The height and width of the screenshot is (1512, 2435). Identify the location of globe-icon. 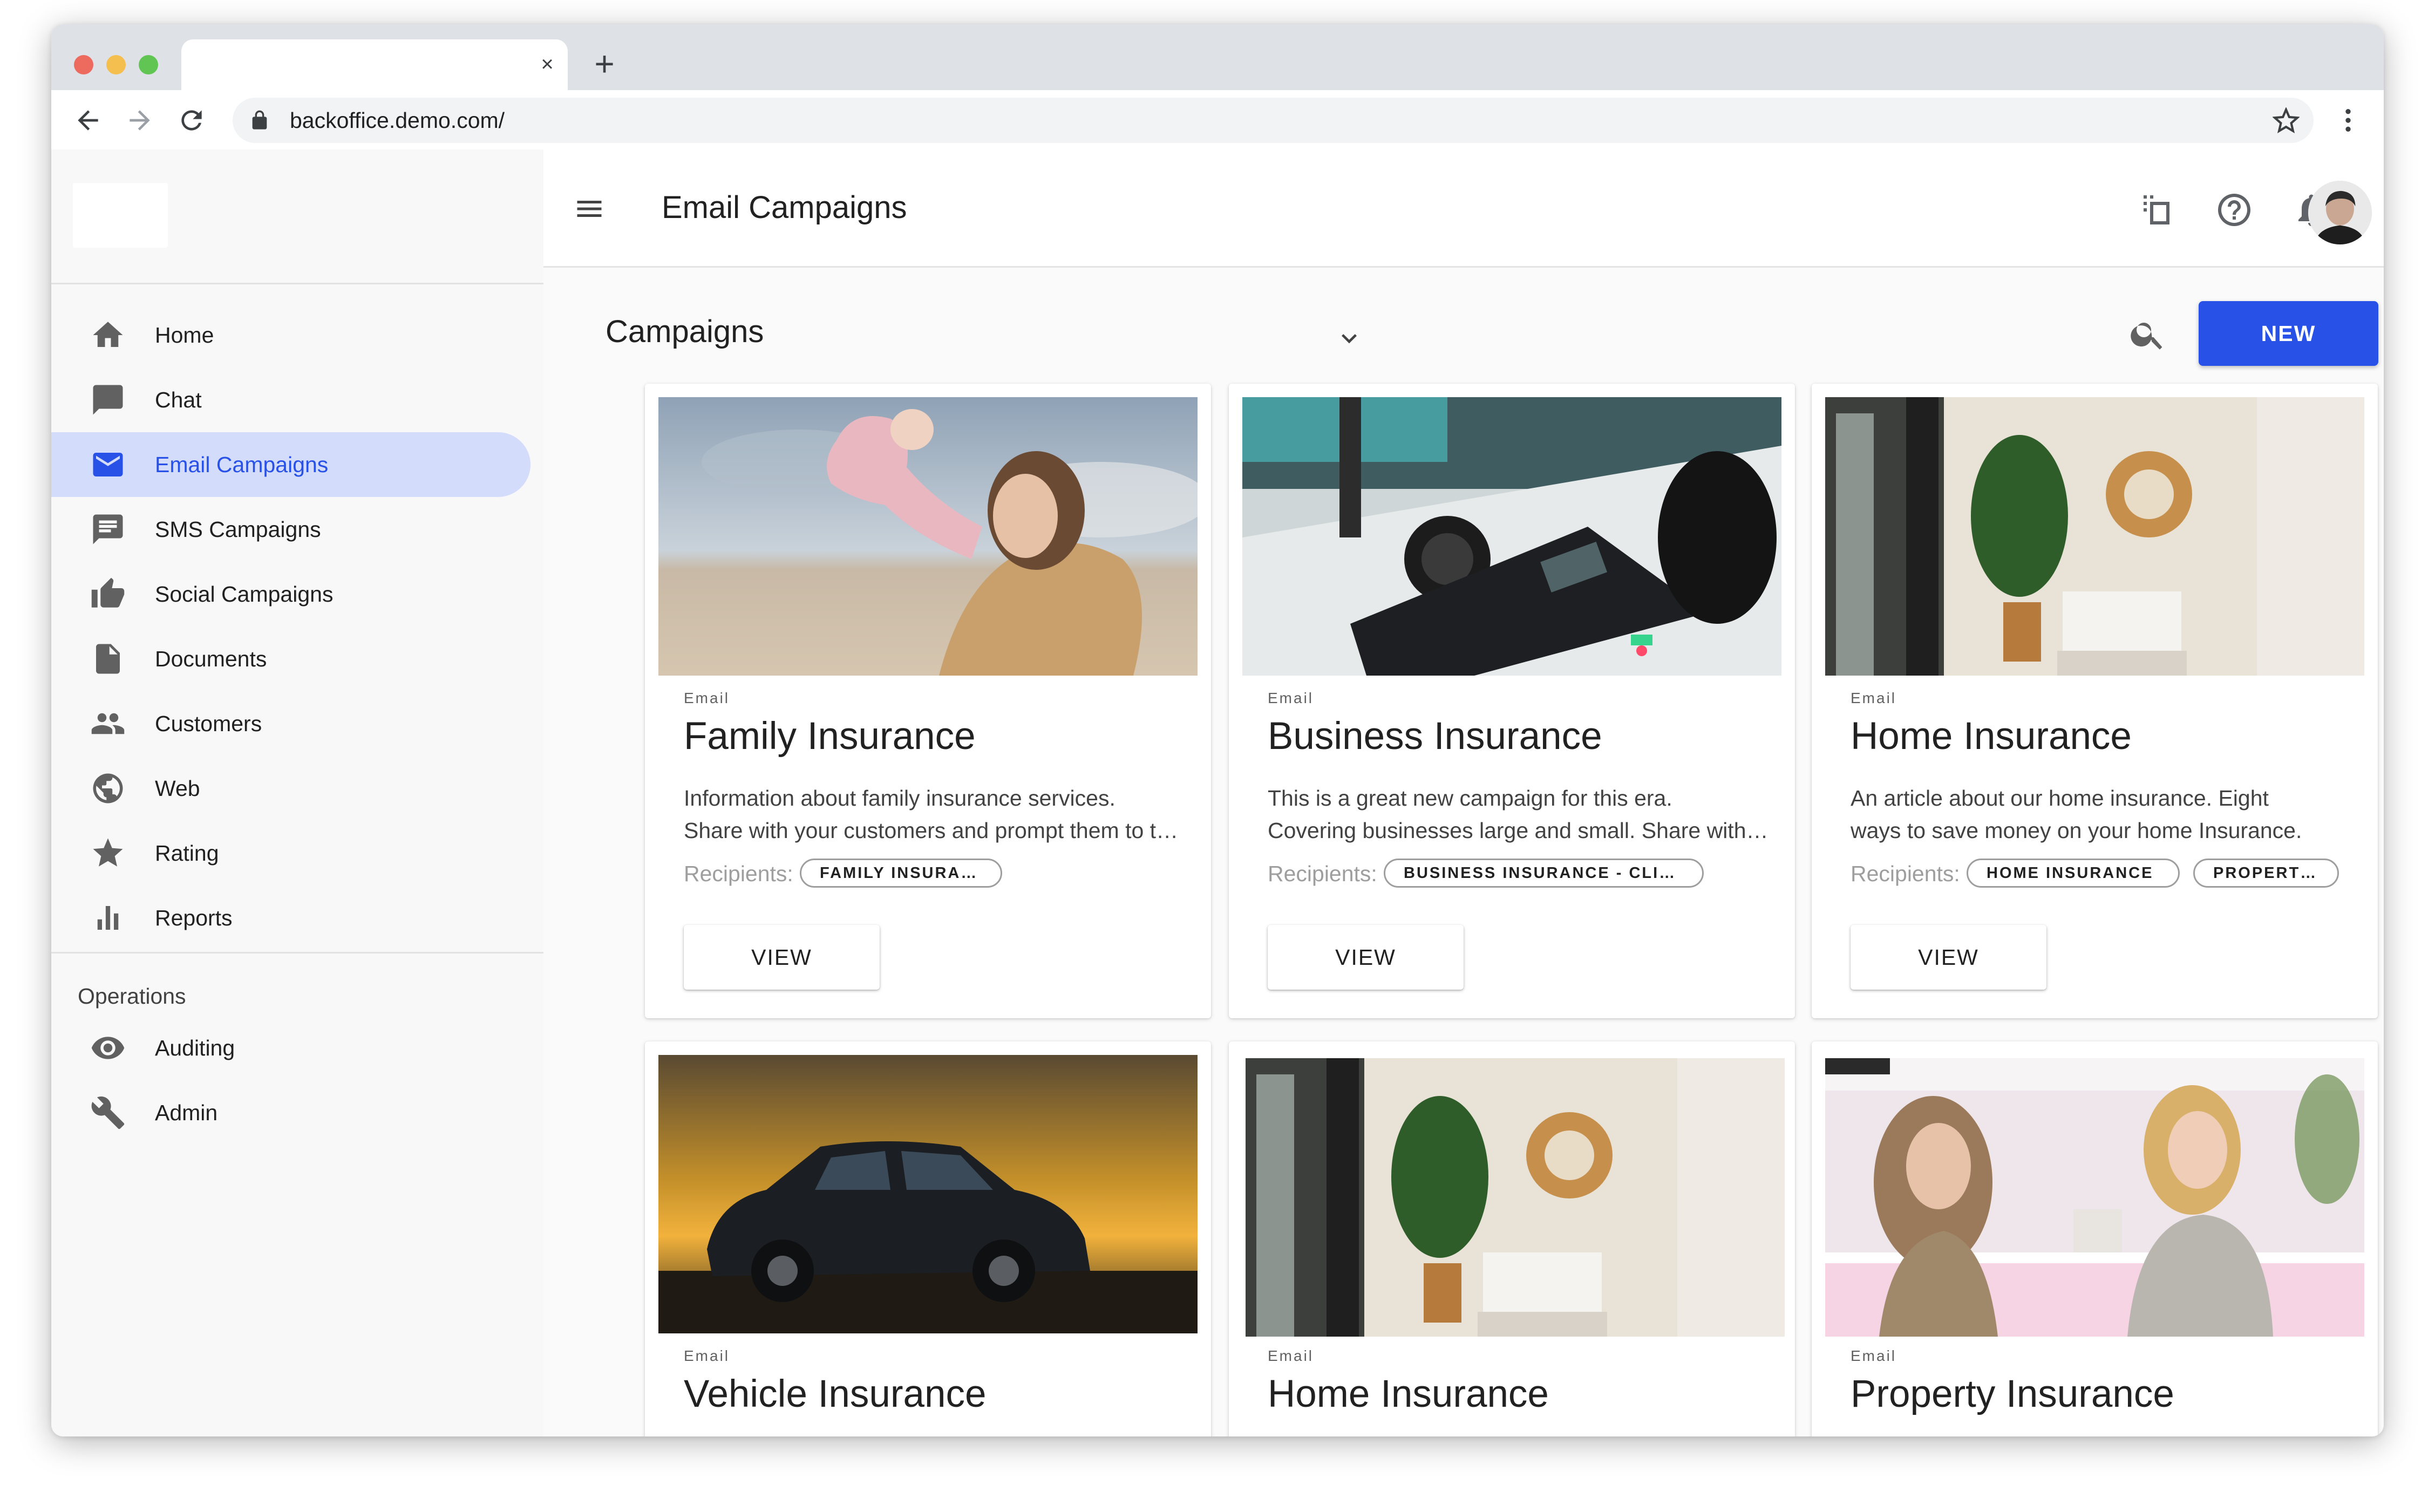
(108, 788).